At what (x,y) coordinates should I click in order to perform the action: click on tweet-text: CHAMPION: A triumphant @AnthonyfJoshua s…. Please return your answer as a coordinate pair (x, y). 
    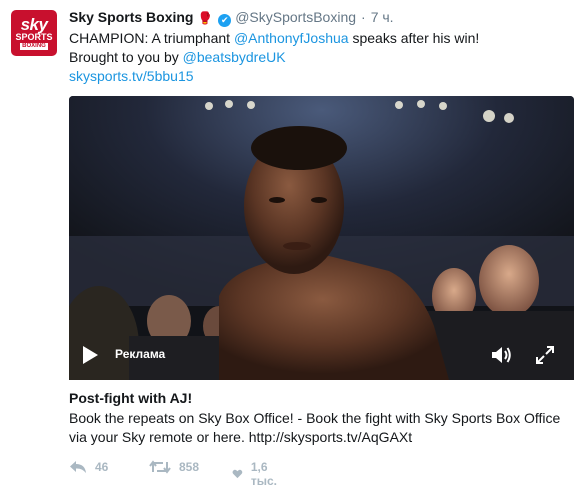
    Looking at the image, I should click on (319, 57).